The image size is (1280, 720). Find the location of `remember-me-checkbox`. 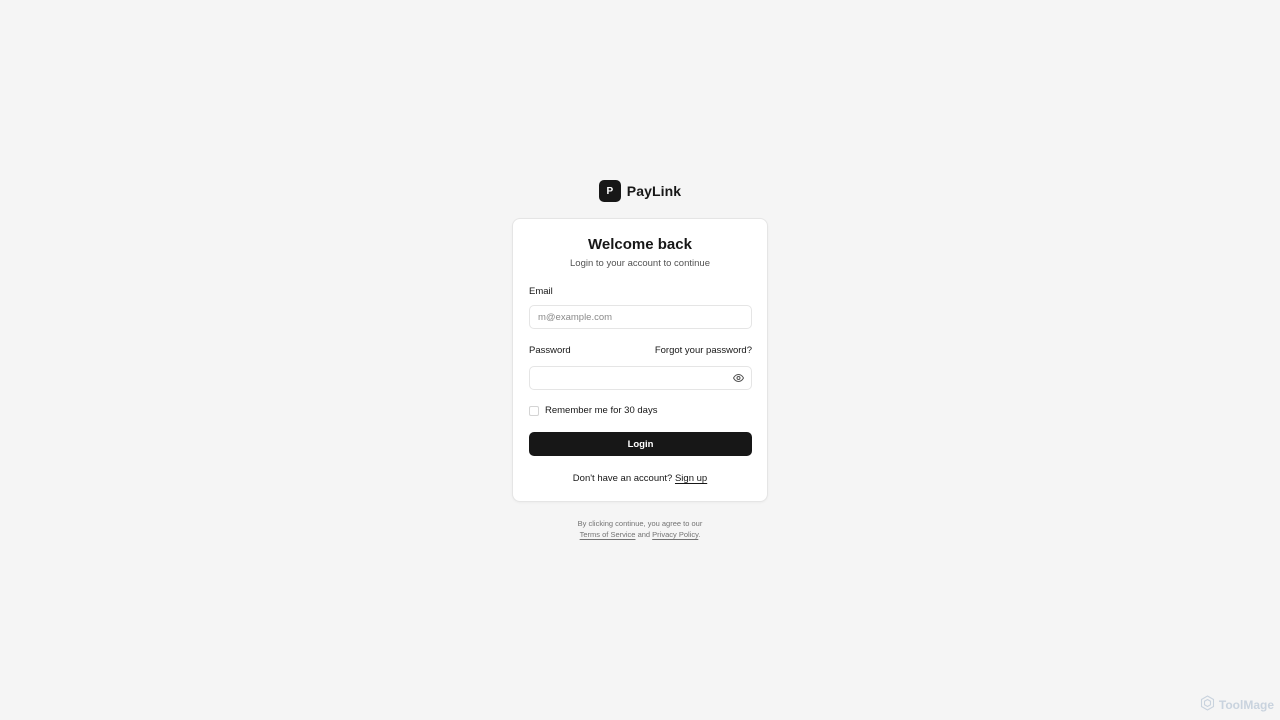

remember-me-checkbox is located at coordinates (534, 410).